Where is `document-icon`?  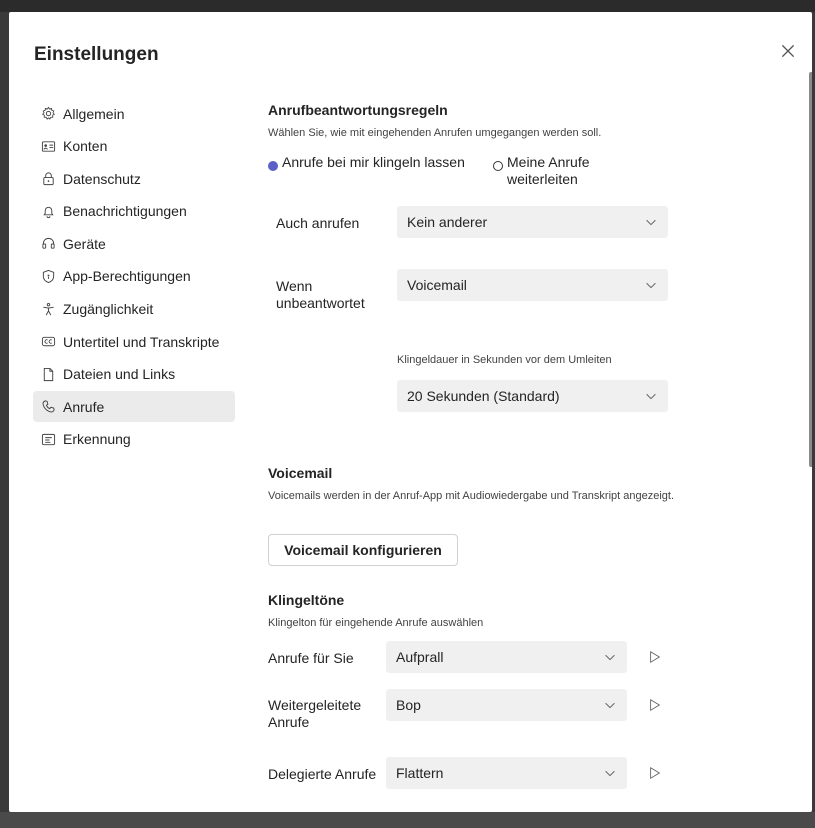 document-icon is located at coordinates (48, 374).